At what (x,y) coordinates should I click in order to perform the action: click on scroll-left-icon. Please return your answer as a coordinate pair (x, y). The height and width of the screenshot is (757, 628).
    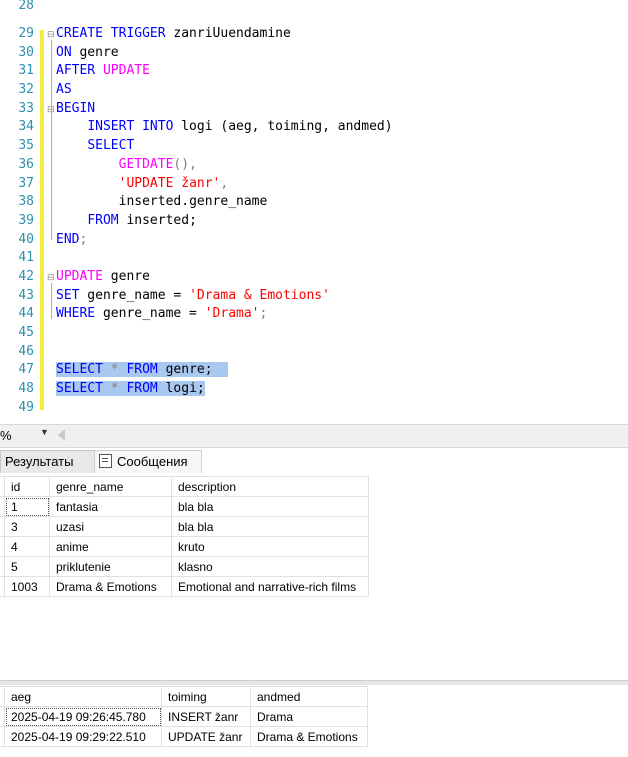
    Looking at the image, I should click on (61, 435).